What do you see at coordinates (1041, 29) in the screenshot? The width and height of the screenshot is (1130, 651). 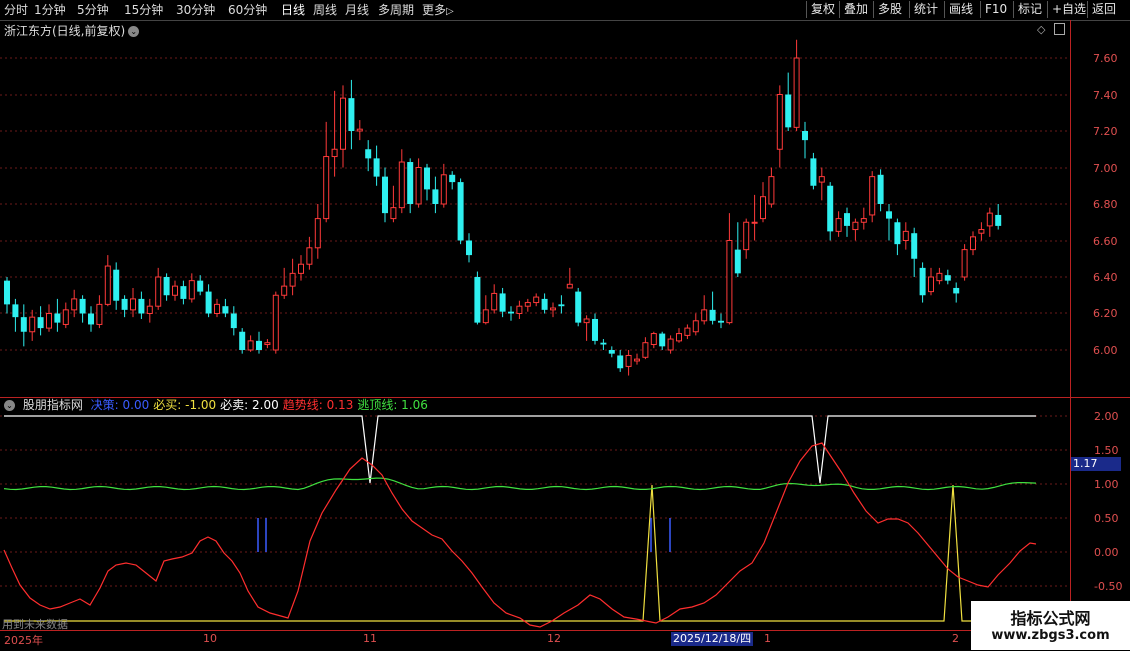 I see `diamond-icon: ◇` at bounding box center [1041, 29].